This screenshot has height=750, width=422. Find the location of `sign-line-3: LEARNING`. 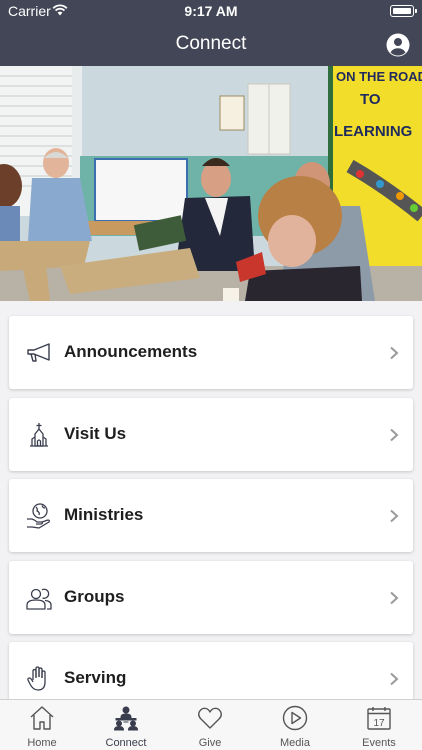

sign-line-3: LEARNING is located at coordinates (373, 131).